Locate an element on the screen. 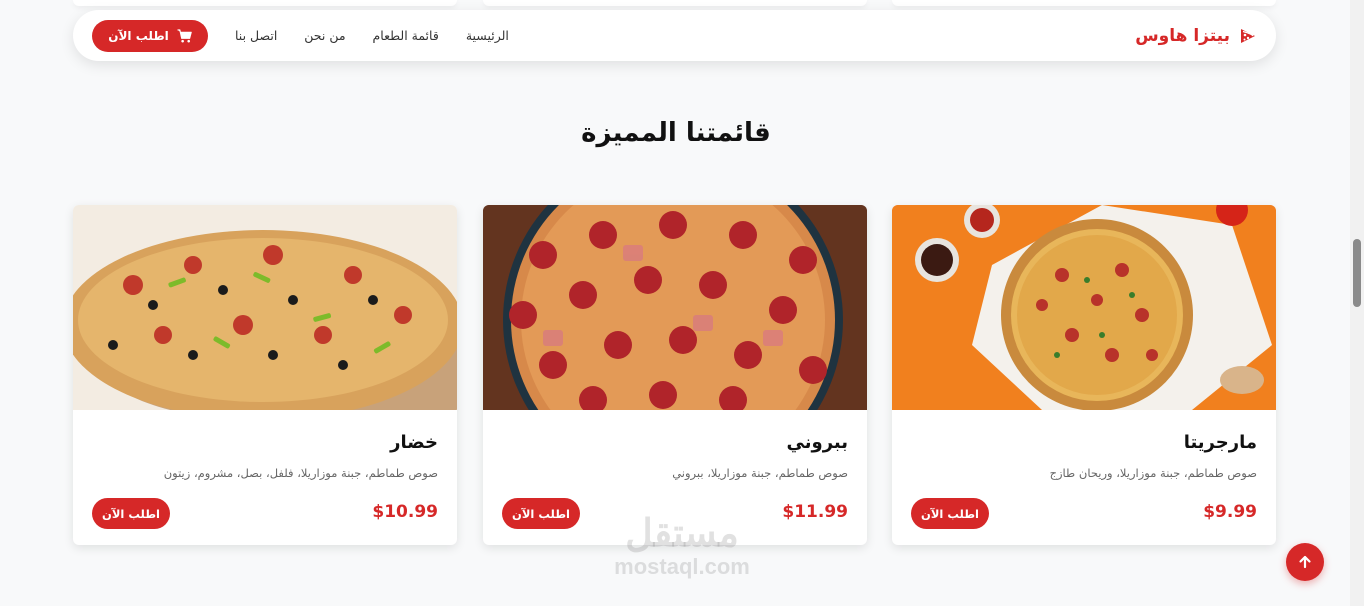 This screenshot has height=606, width=1364. brand-name: بيتزا هاوس is located at coordinates (1182, 35).